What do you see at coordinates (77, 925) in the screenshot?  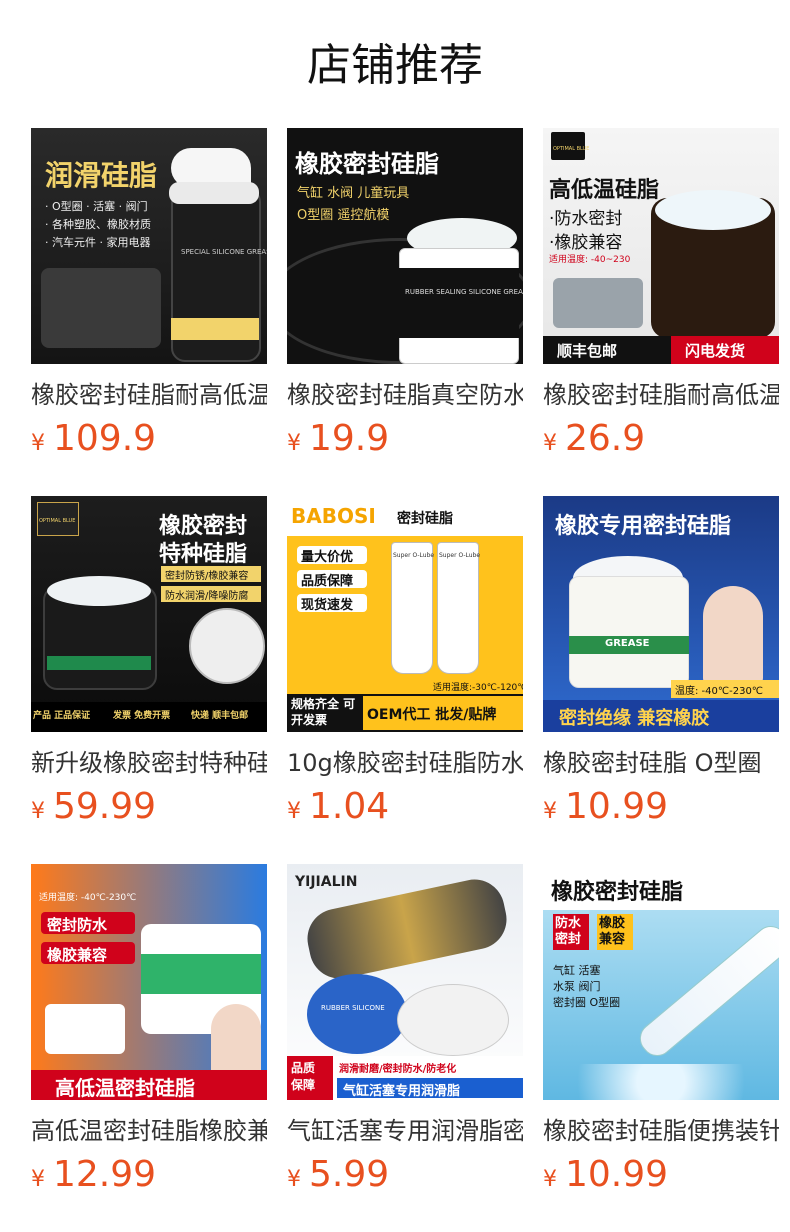 I see `thumb-line: 密封防水` at bounding box center [77, 925].